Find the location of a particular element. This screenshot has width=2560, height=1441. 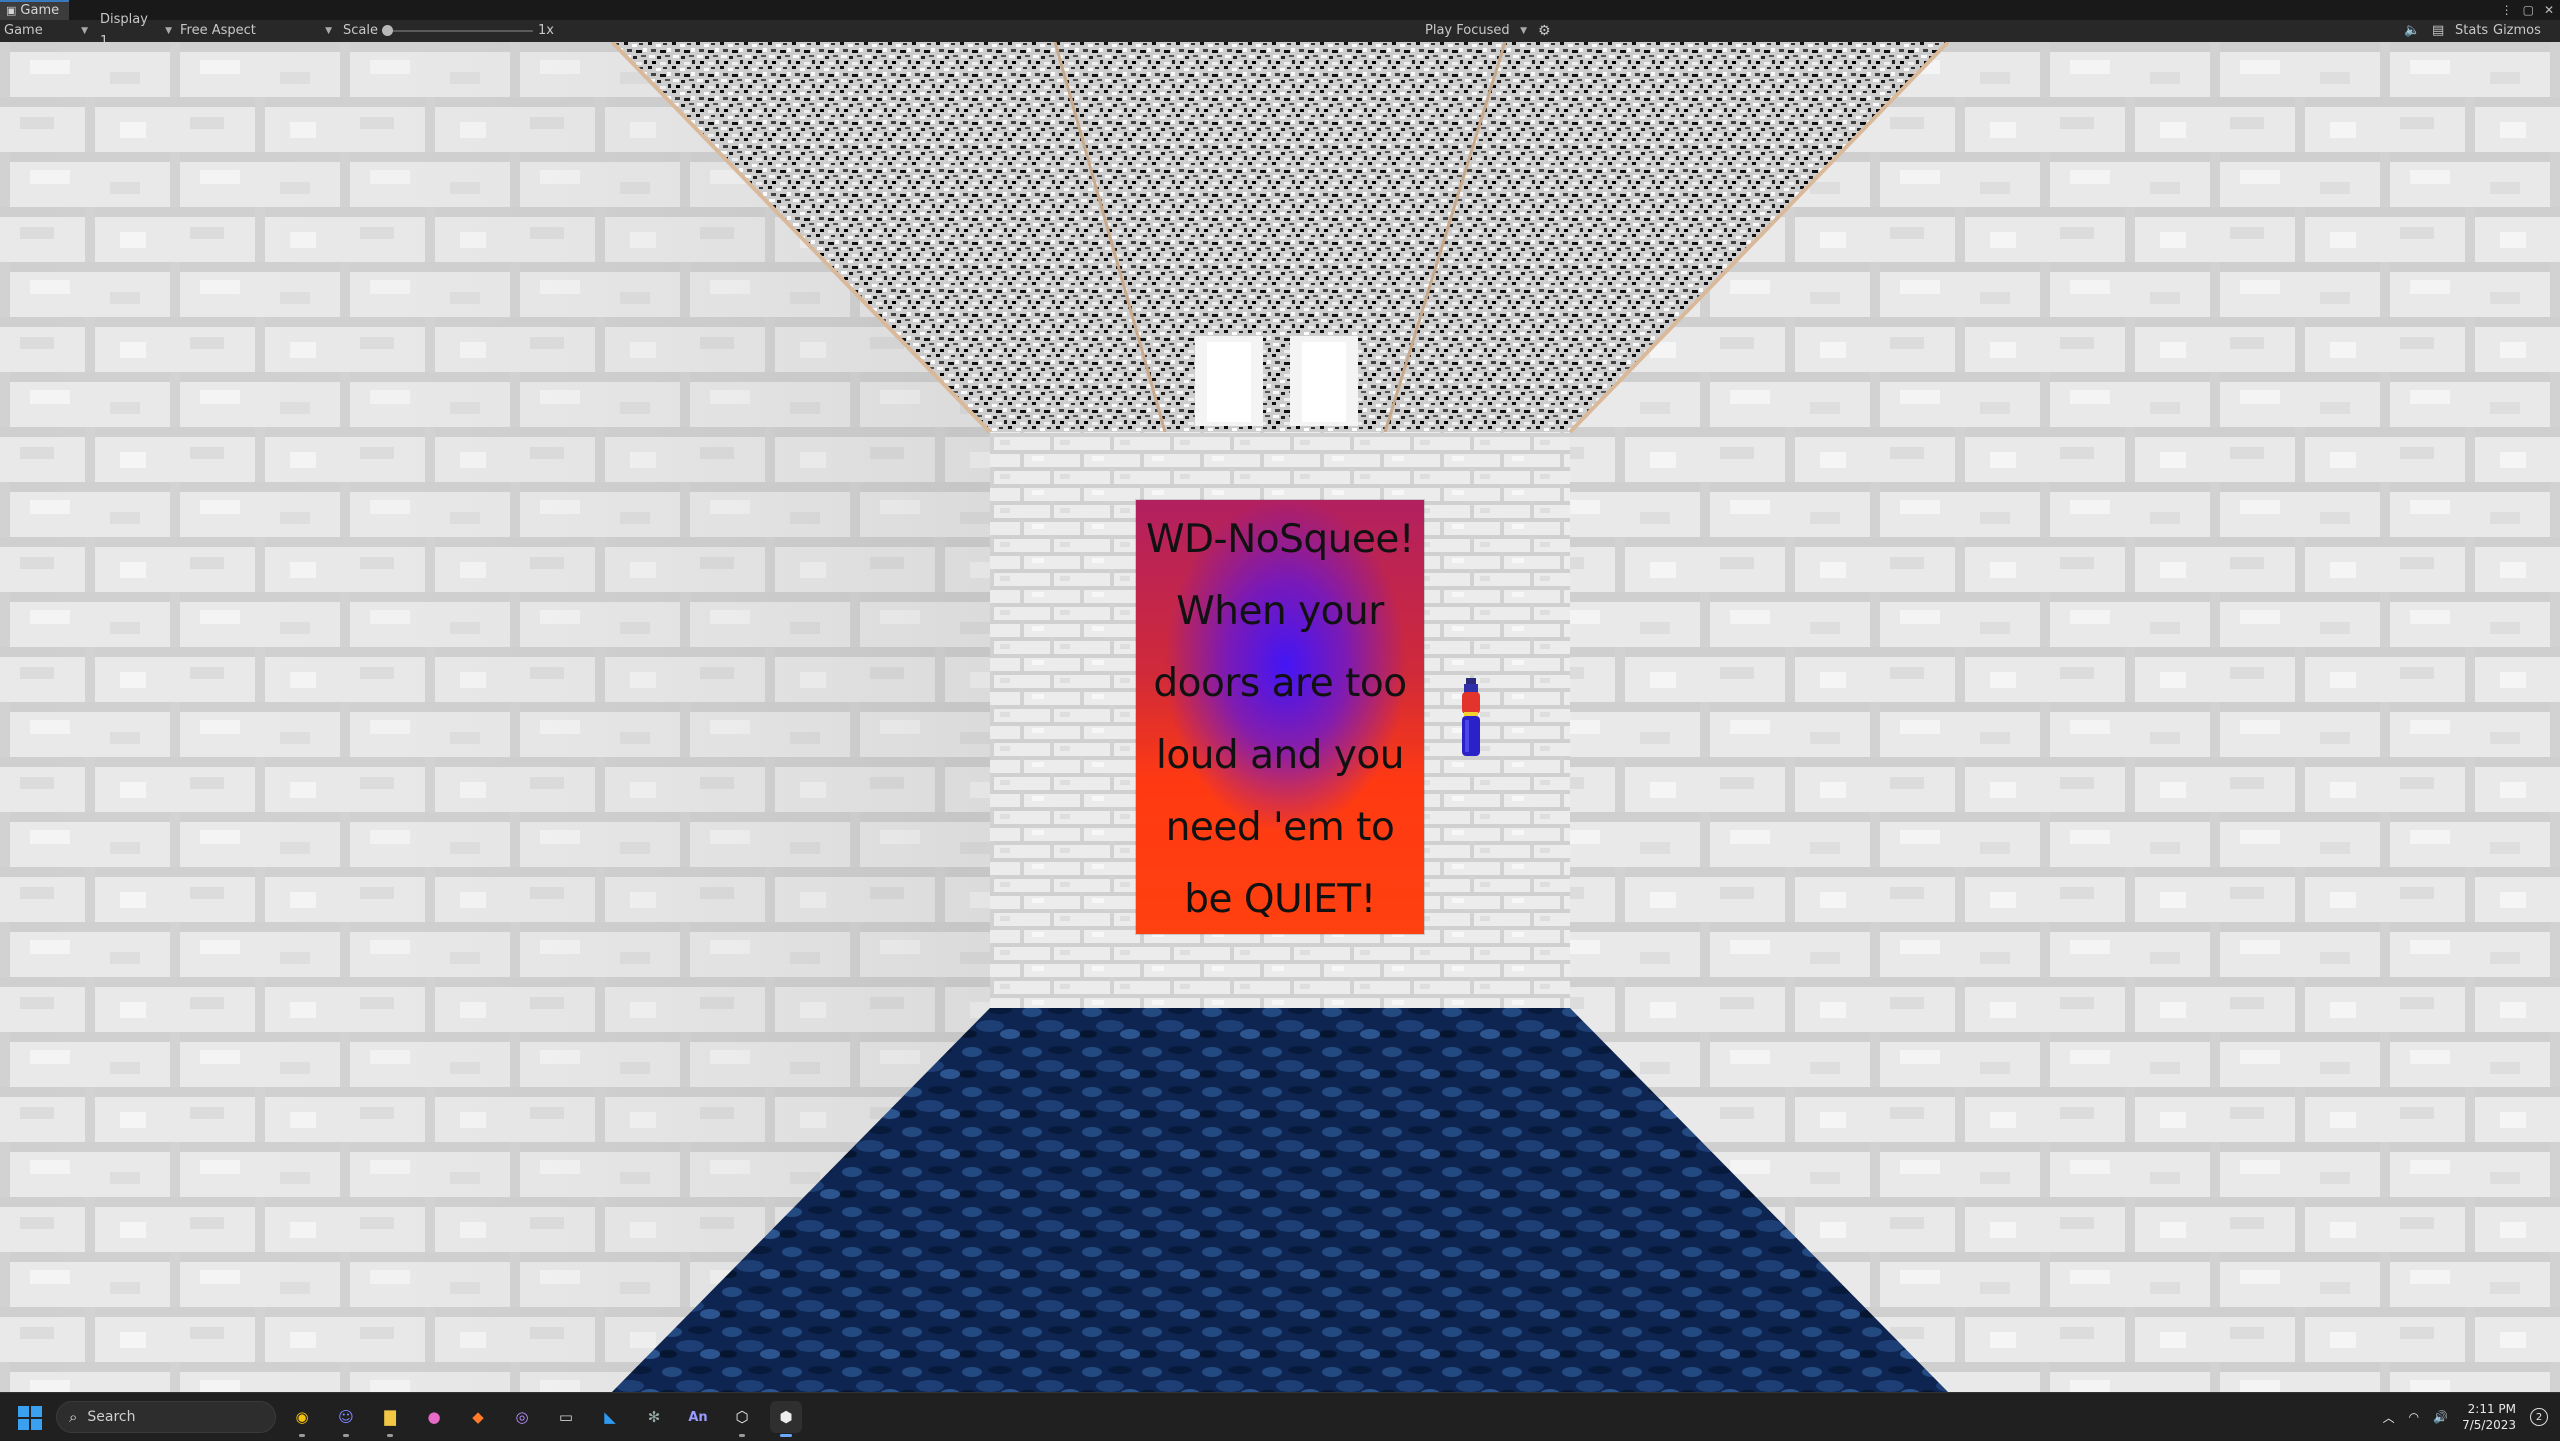

unity-icon: ⬢ is located at coordinates (786, 1419).